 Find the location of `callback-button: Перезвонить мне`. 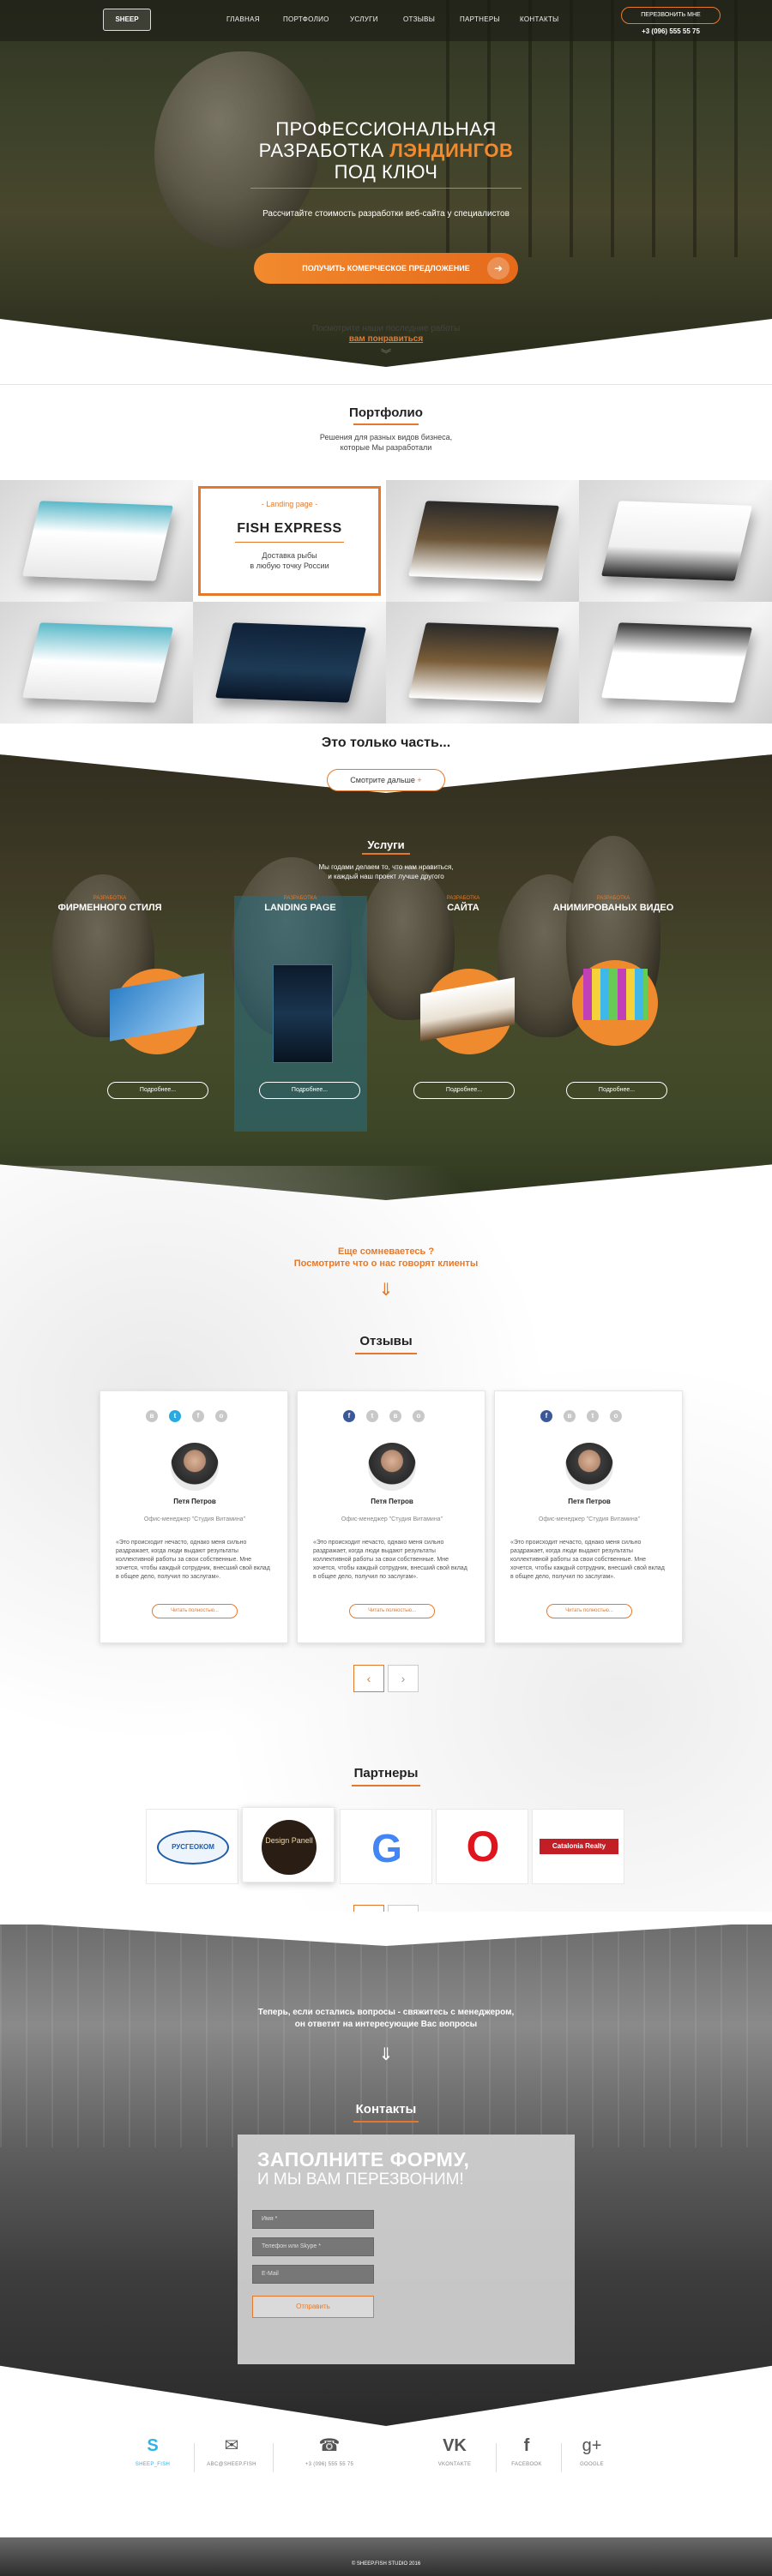

callback-button: Перезвонить мне is located at coordinates (671, 15).